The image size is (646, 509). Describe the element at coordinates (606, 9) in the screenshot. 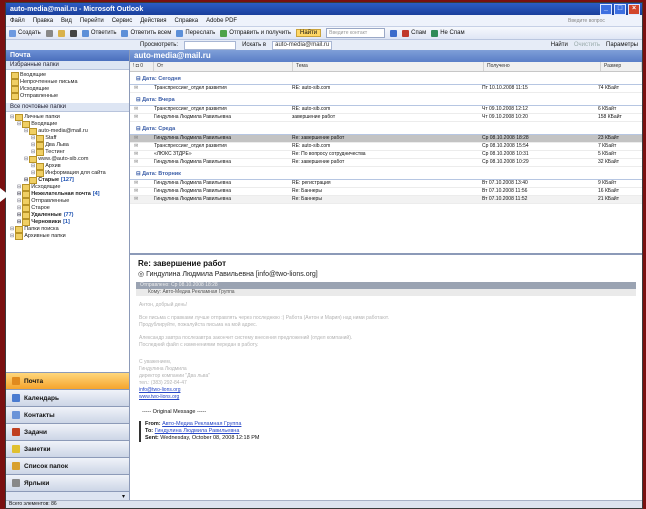

I see `minimize-icon: _` at that location.